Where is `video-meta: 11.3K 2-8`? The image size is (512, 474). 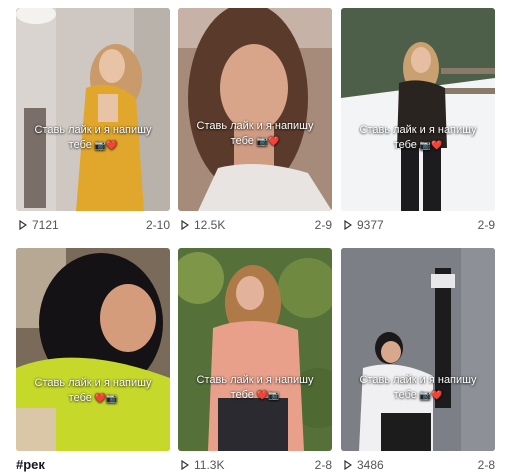 video-meta: 11.3K 2-8 is located at coordinates (255, 465).